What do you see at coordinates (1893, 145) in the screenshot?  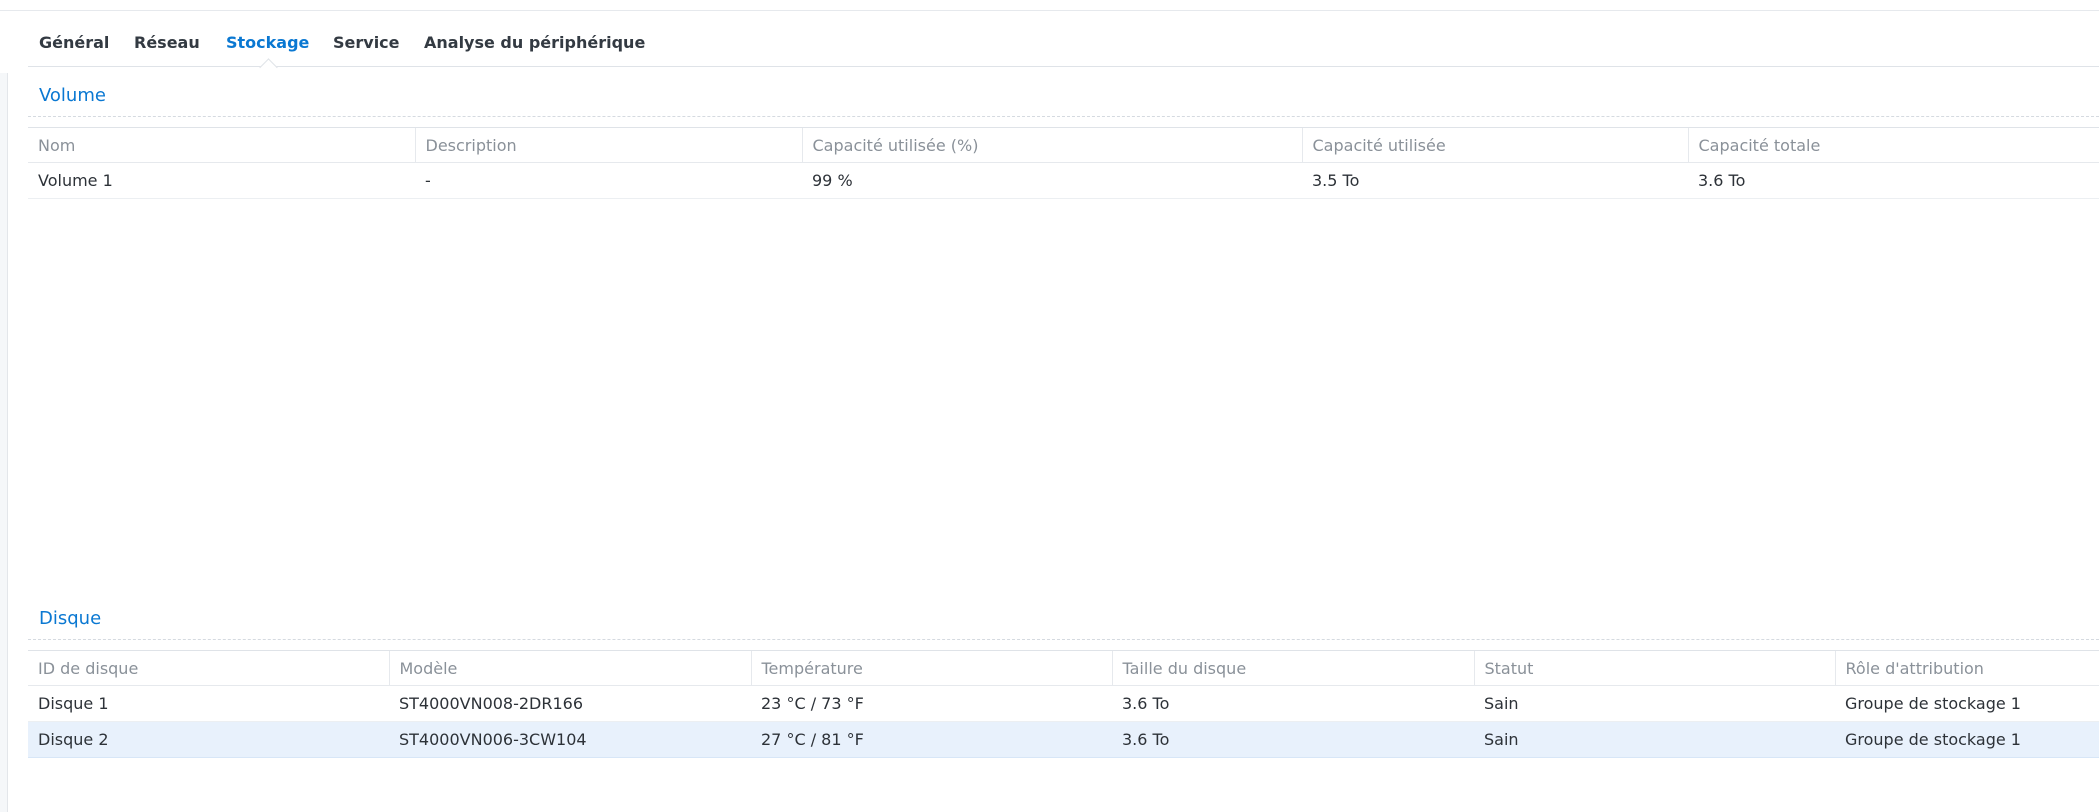 I see `column-header-total-capacity: Capacité totale` at bounding box center [1893, 145].